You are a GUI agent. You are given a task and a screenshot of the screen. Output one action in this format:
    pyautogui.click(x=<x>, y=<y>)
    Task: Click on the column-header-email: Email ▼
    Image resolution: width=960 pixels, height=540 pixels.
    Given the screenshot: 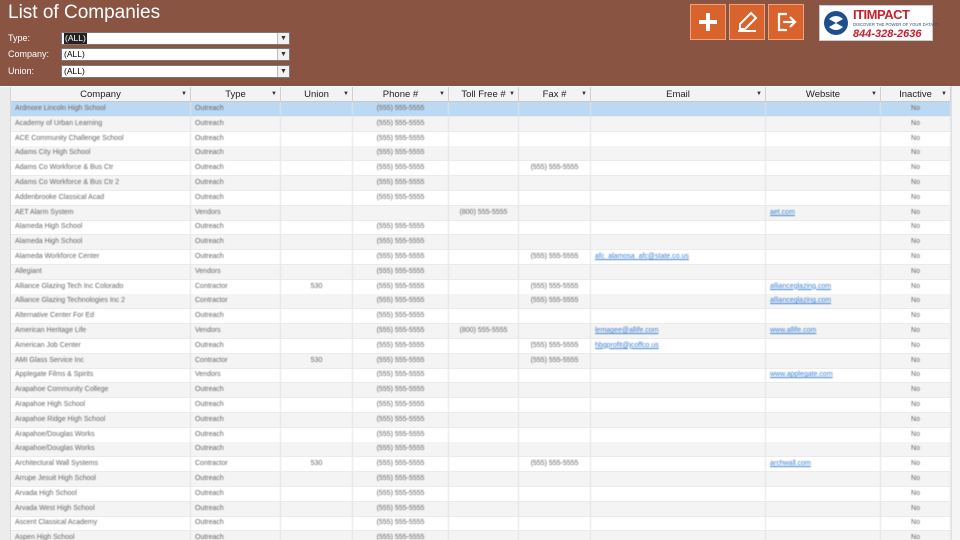 What is the action you would take?
    pyautogui.click(x=678, y=94)
    